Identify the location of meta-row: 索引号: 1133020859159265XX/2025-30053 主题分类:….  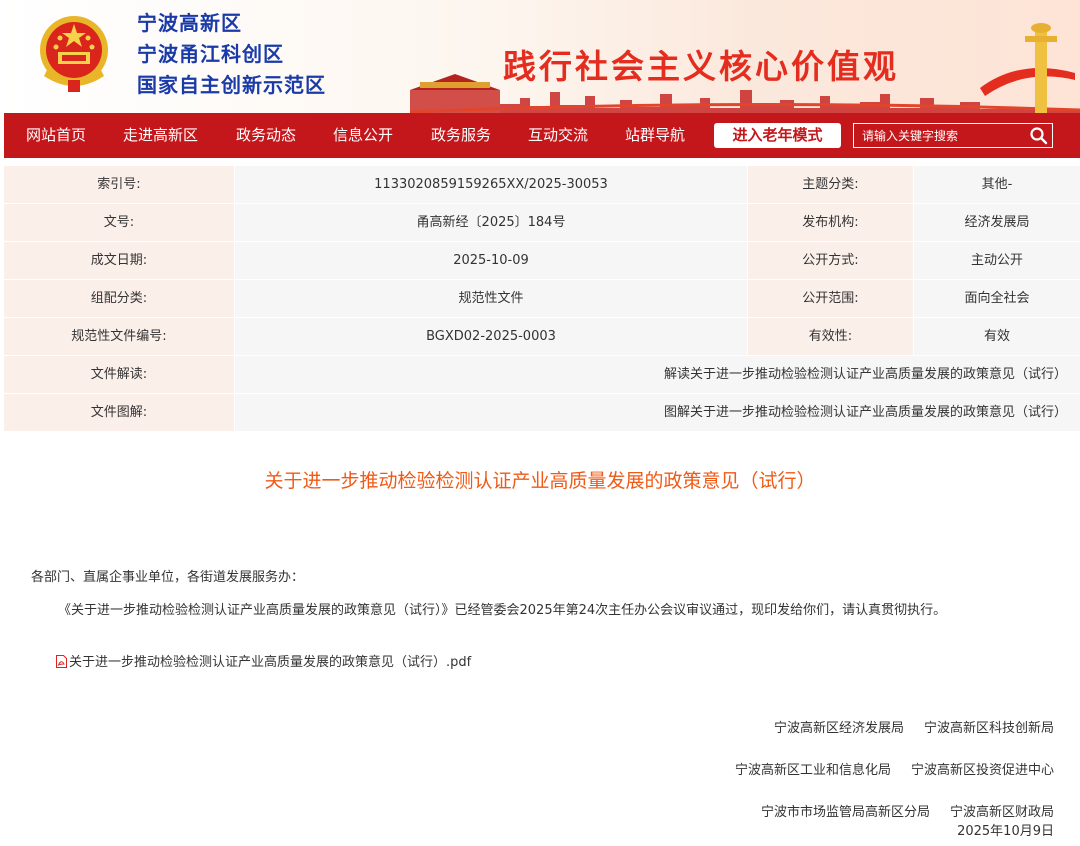
(542, 185).